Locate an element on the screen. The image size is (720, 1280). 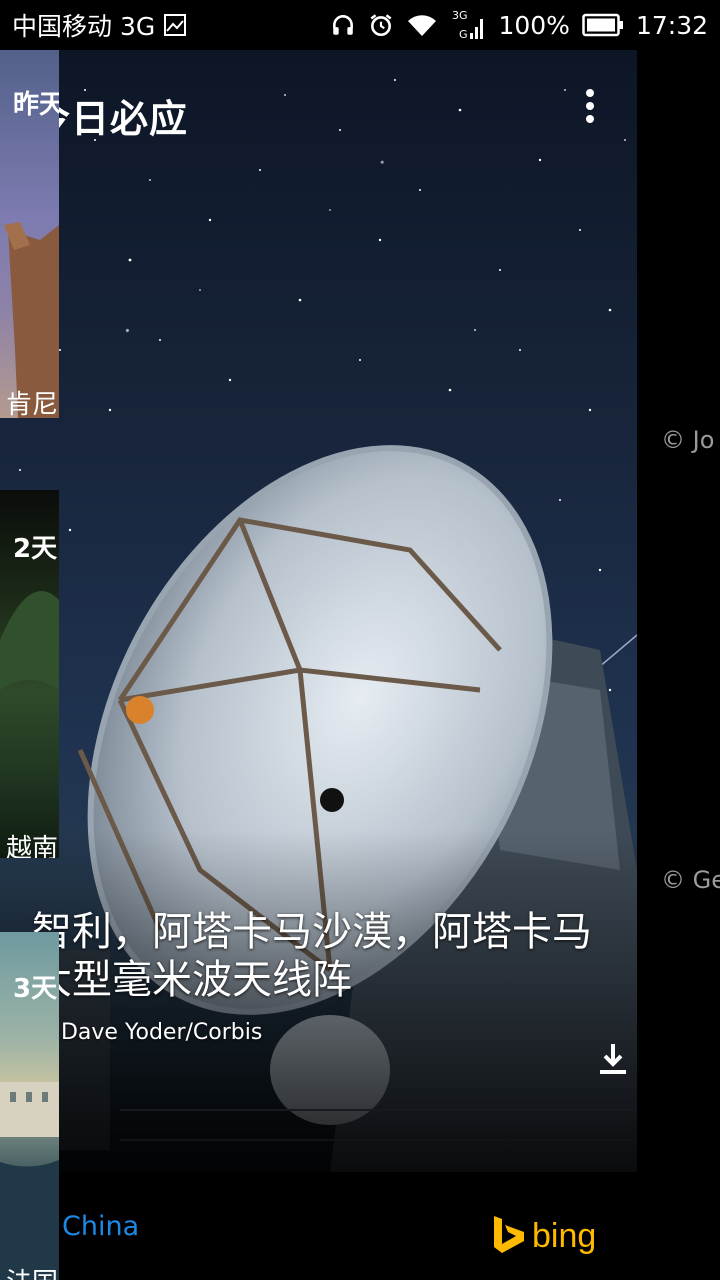
status-bar: 中国移动 3G 3G G 100% 17:32 is located at coordinates (360, 25).